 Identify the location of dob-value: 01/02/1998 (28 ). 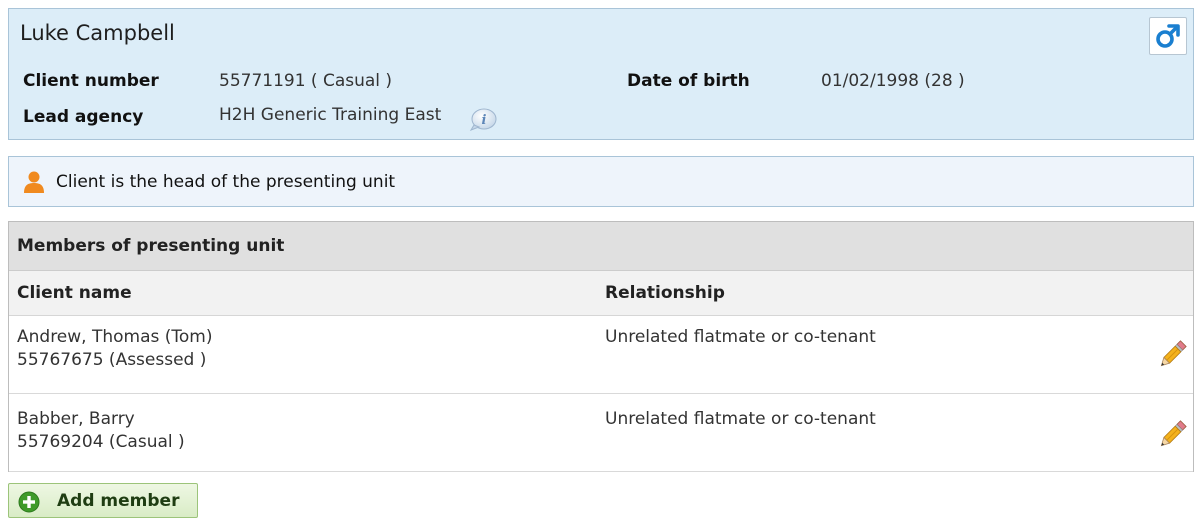
(893, 81).